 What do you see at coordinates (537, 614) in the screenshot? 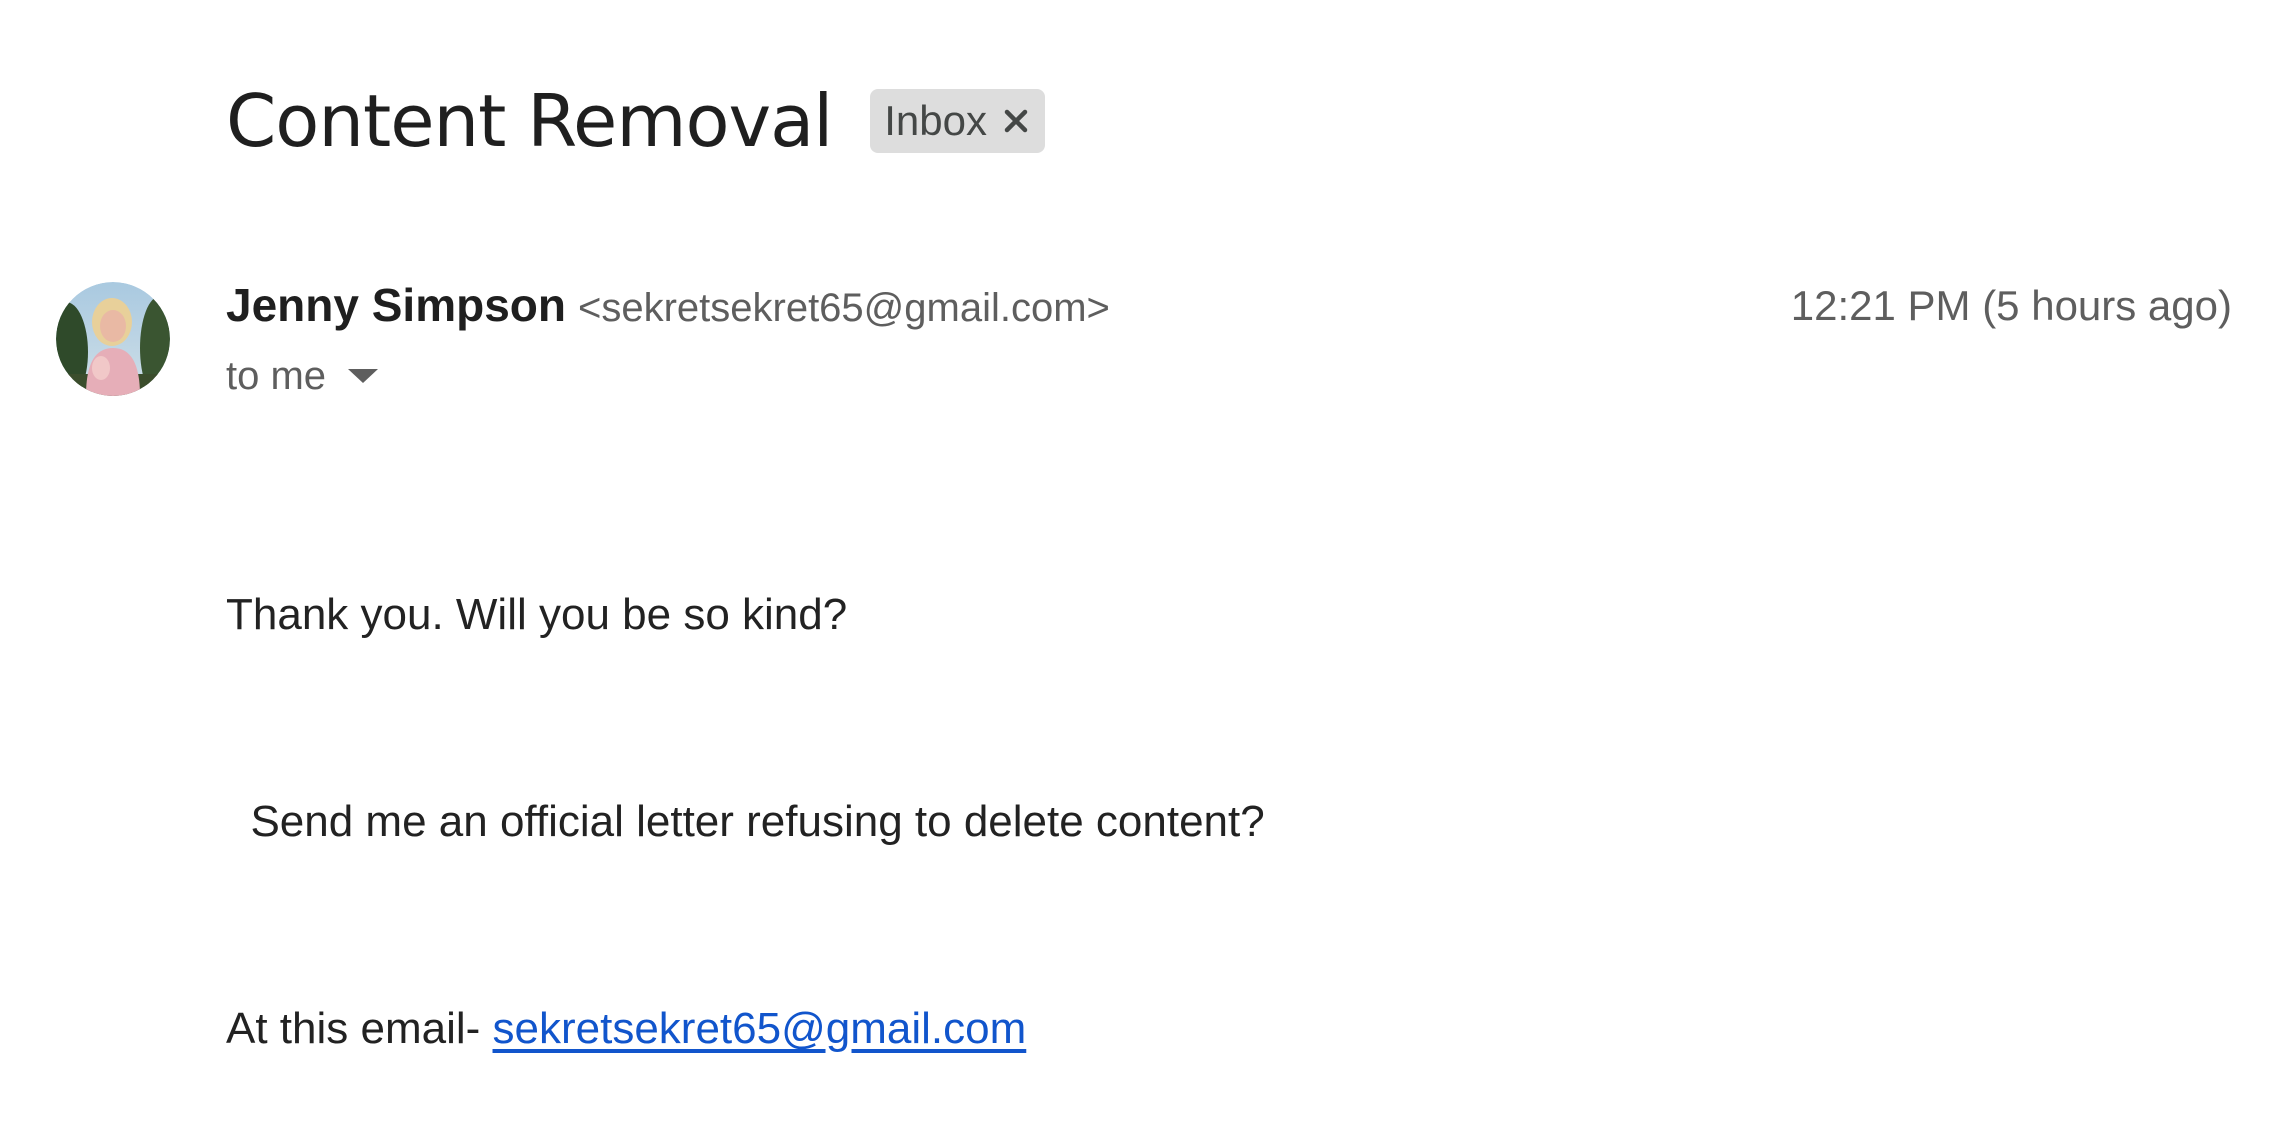
I see `email-body-line: Thank you. Will you be so kind?` at bounding box center [537, 614].